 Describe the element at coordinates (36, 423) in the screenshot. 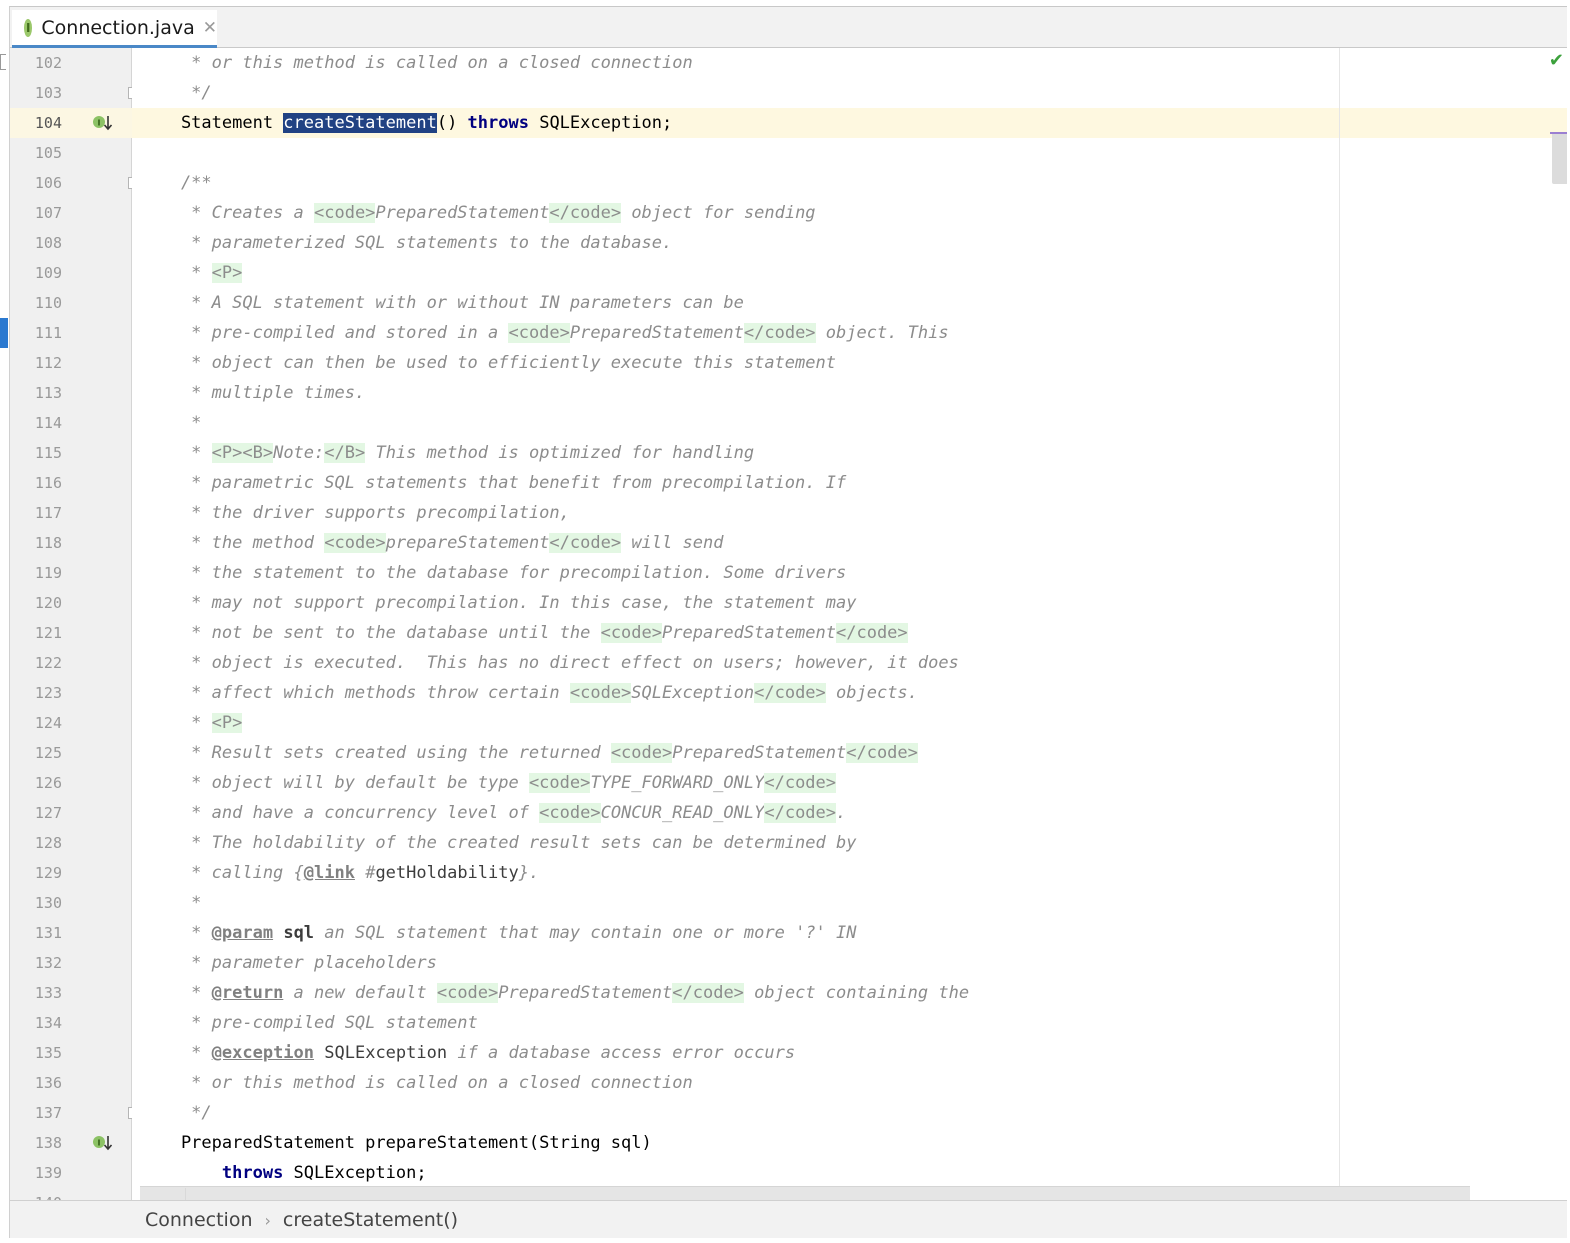

I see `line-number: 114` at that location.